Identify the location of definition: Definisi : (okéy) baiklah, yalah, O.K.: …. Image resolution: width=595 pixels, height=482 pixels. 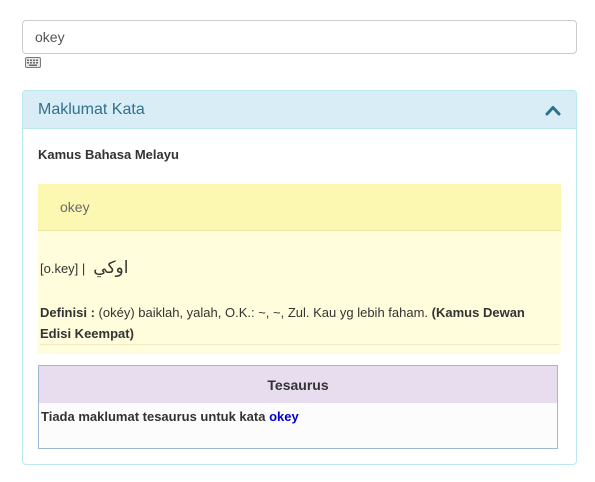
(285, 323).